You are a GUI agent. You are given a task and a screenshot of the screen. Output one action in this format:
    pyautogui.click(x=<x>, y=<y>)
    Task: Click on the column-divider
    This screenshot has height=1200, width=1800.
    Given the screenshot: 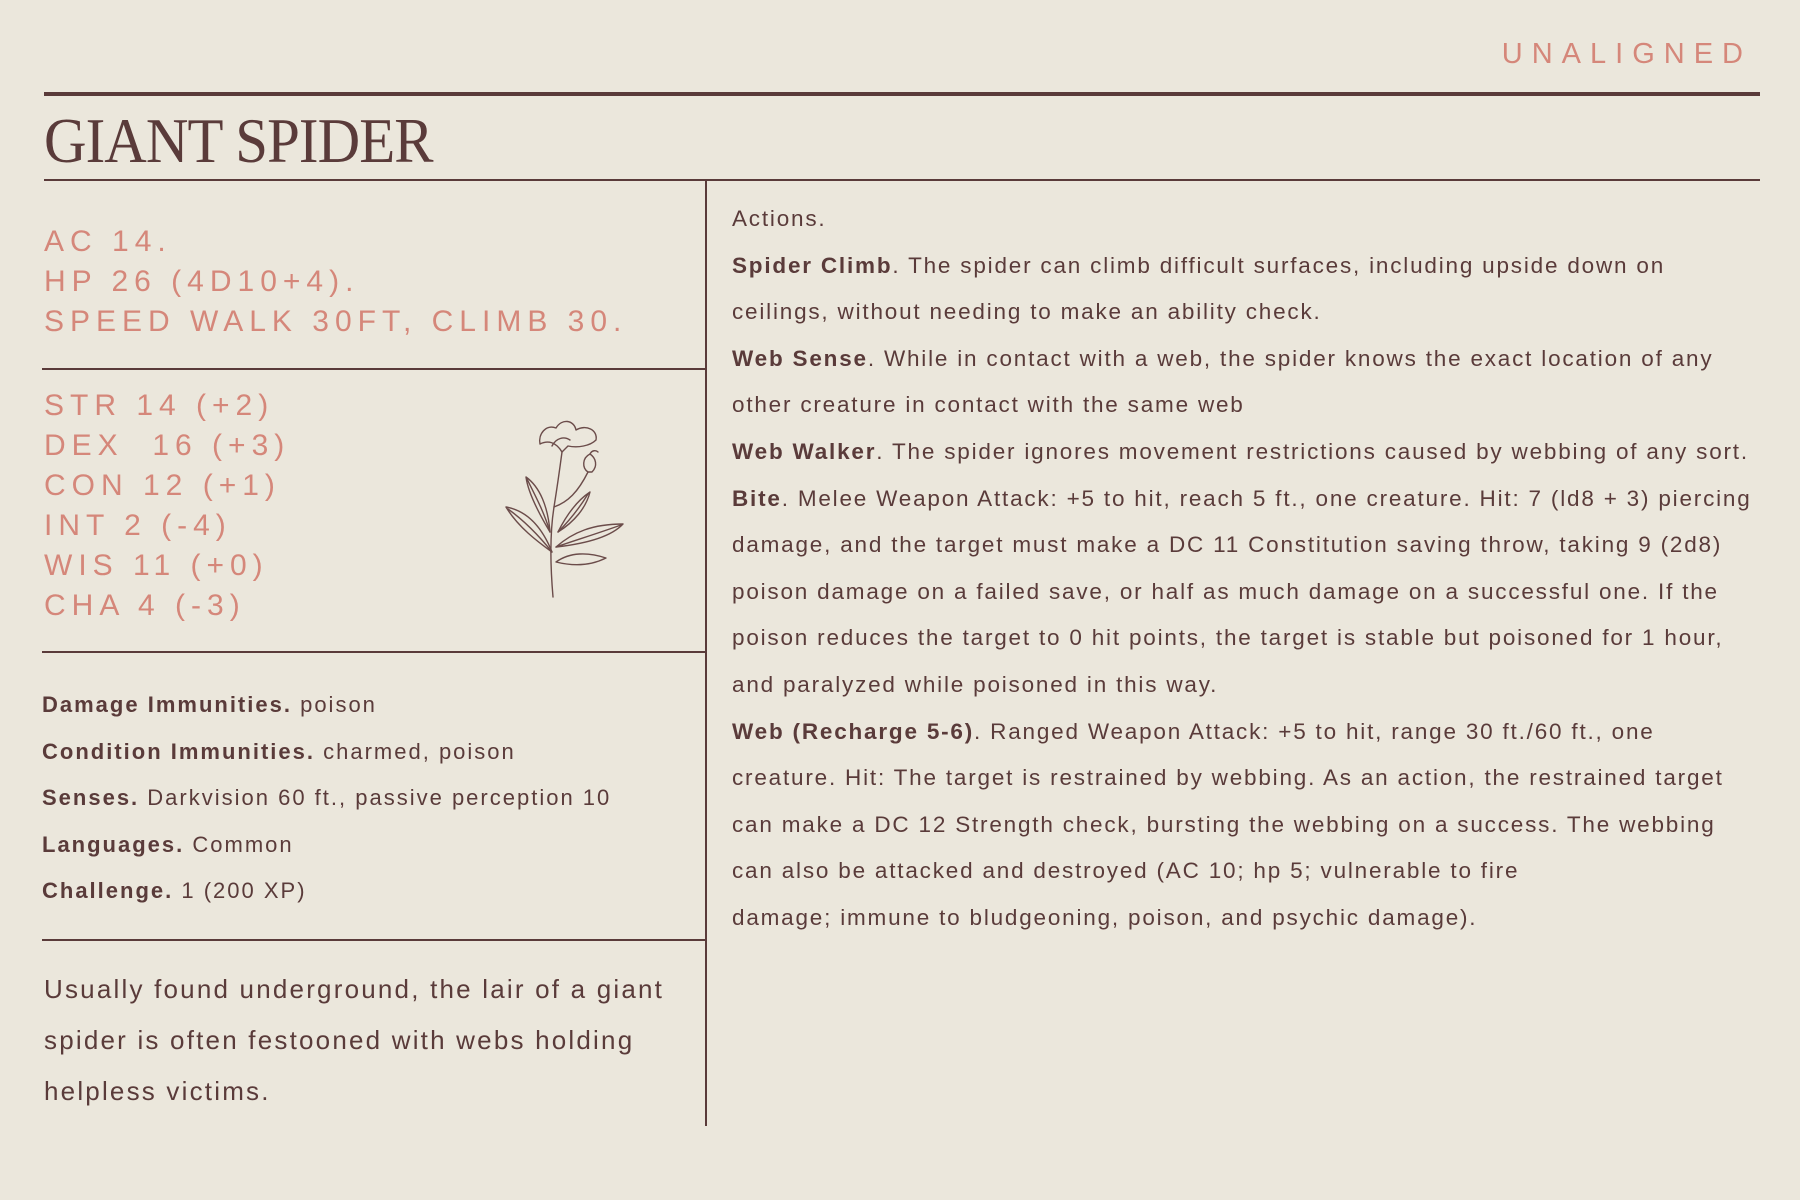 What is the action you would take?
    pyautogui.click(x=706, y=653)
    